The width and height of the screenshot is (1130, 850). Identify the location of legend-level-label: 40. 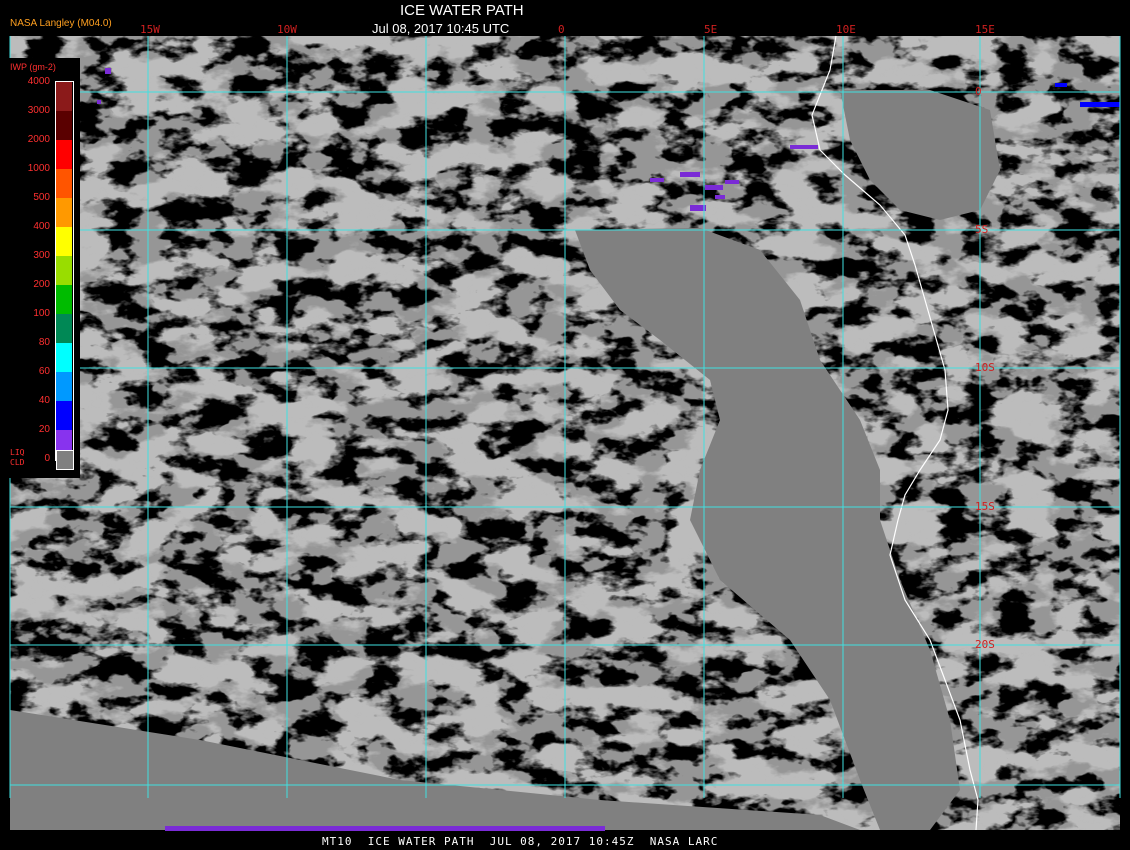
(44, 400).